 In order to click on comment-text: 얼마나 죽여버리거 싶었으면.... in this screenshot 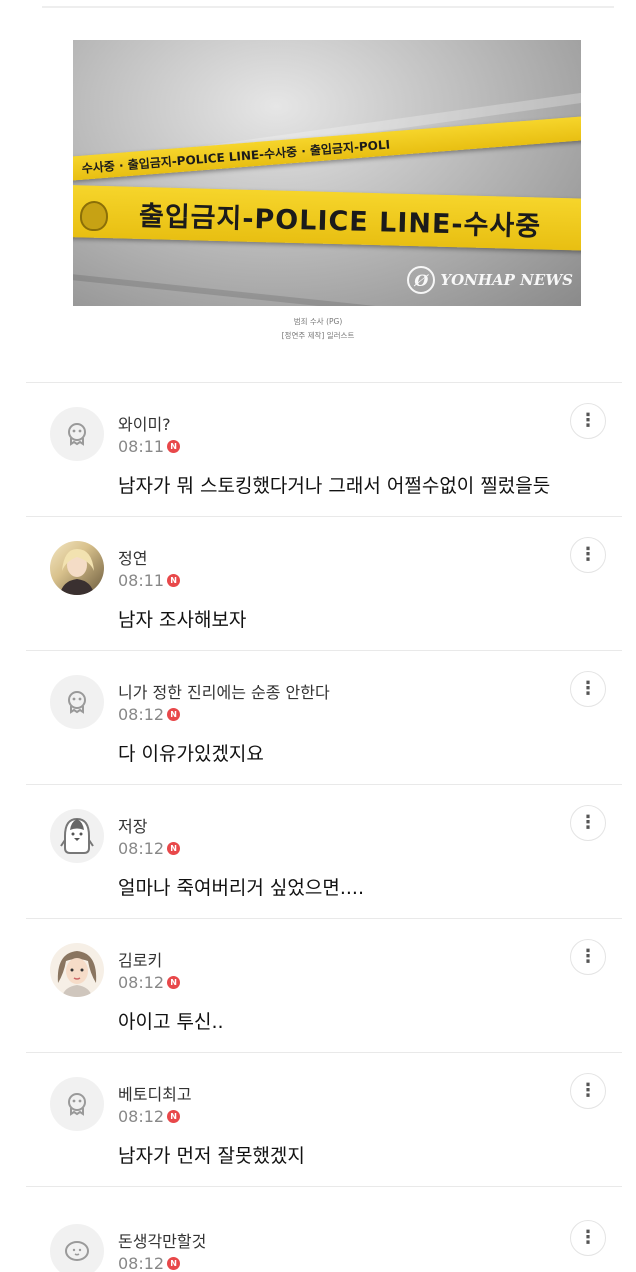, I will do `click(241, 888)`.